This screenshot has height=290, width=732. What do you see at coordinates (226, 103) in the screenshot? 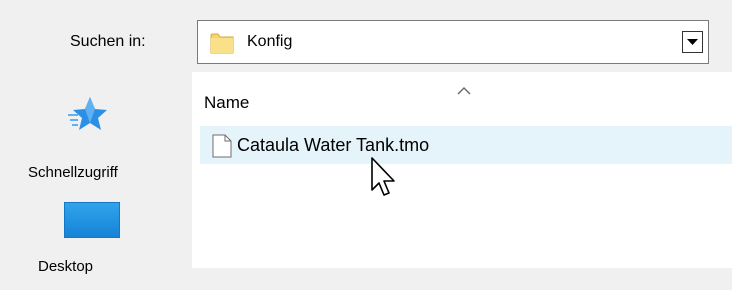
I see `column-header-name: Name` at bounding box center [226, 103].